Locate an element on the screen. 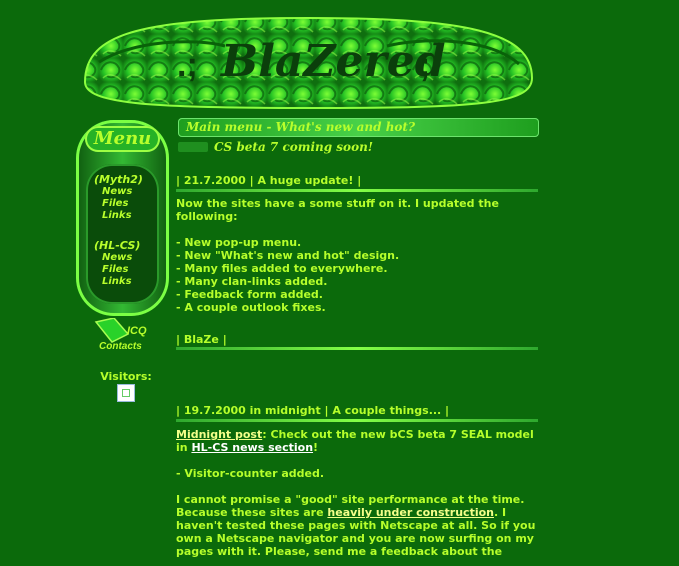  banner-logo: .; BlaZered ;. is located at coordinates (308, 63).